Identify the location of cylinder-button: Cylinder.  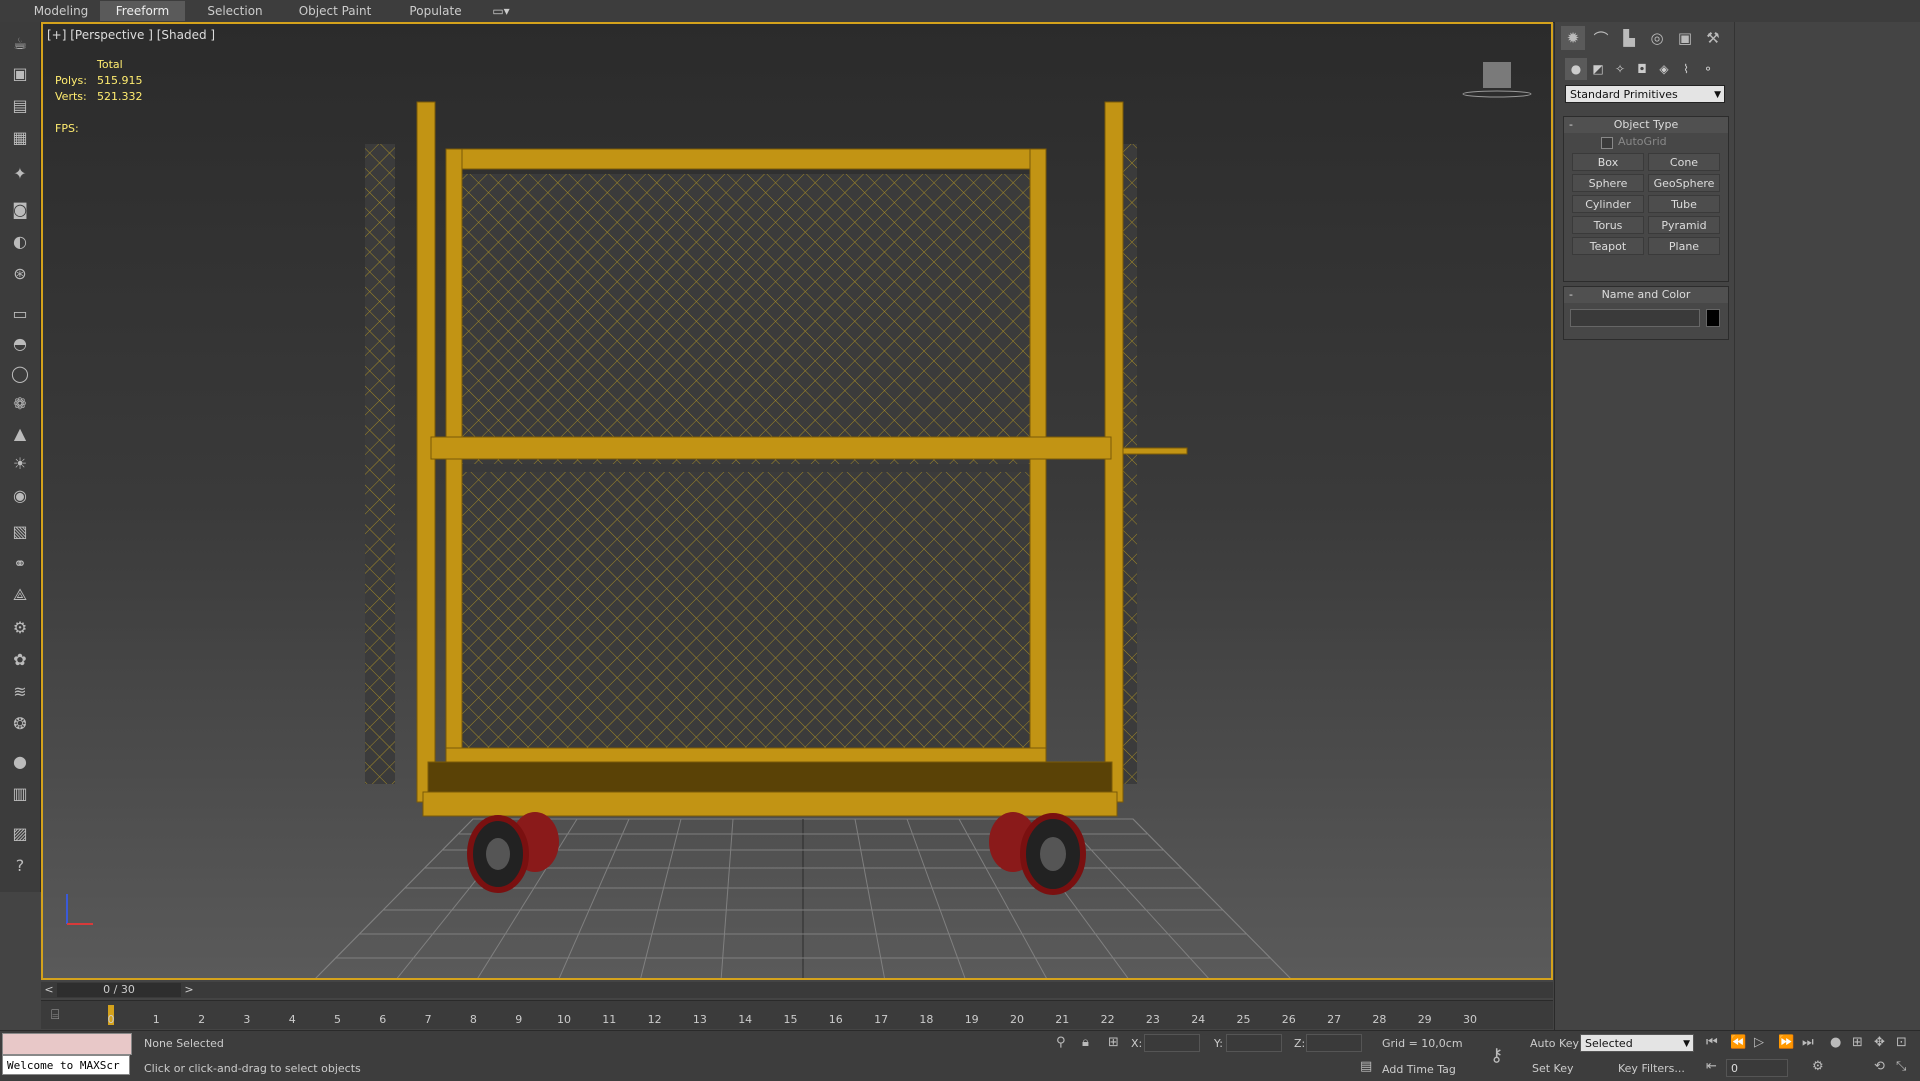
(1608, 204).